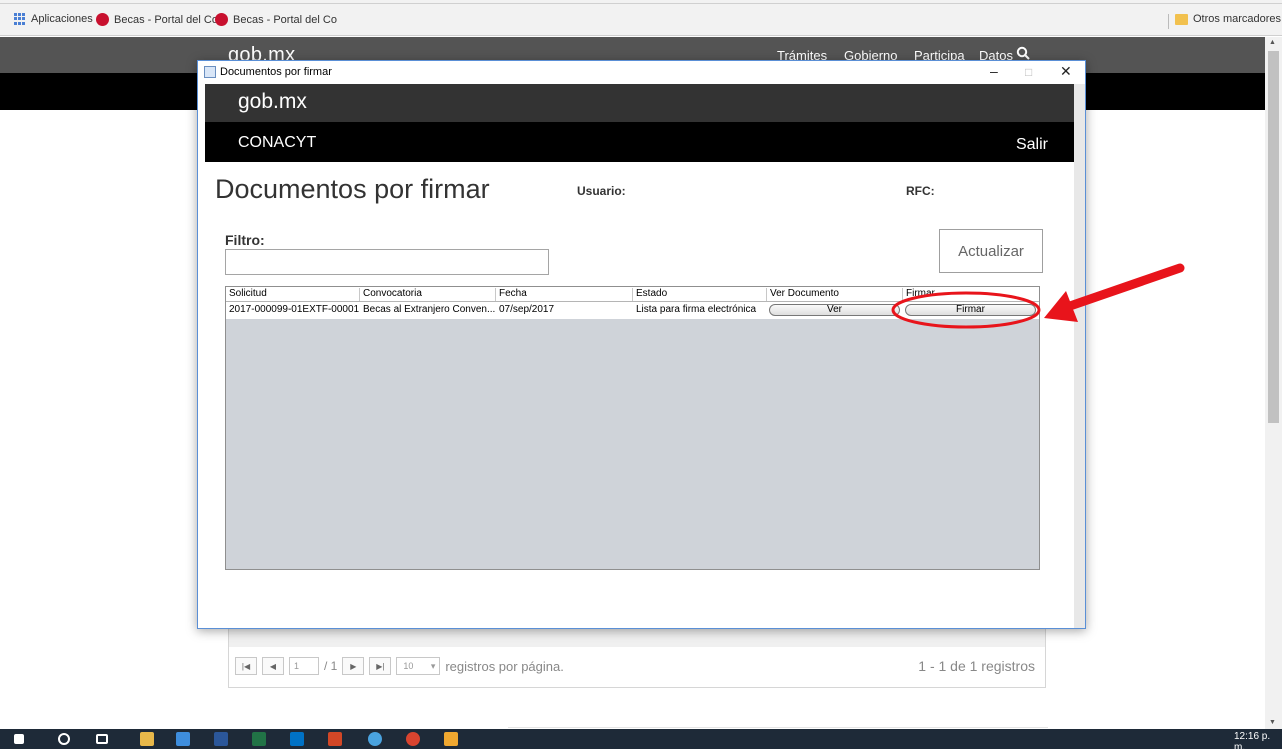  What do you see at coordinates (994, 71) in the screenshot?
I see `minimize-icon: –` at bounding box center [994, 71].